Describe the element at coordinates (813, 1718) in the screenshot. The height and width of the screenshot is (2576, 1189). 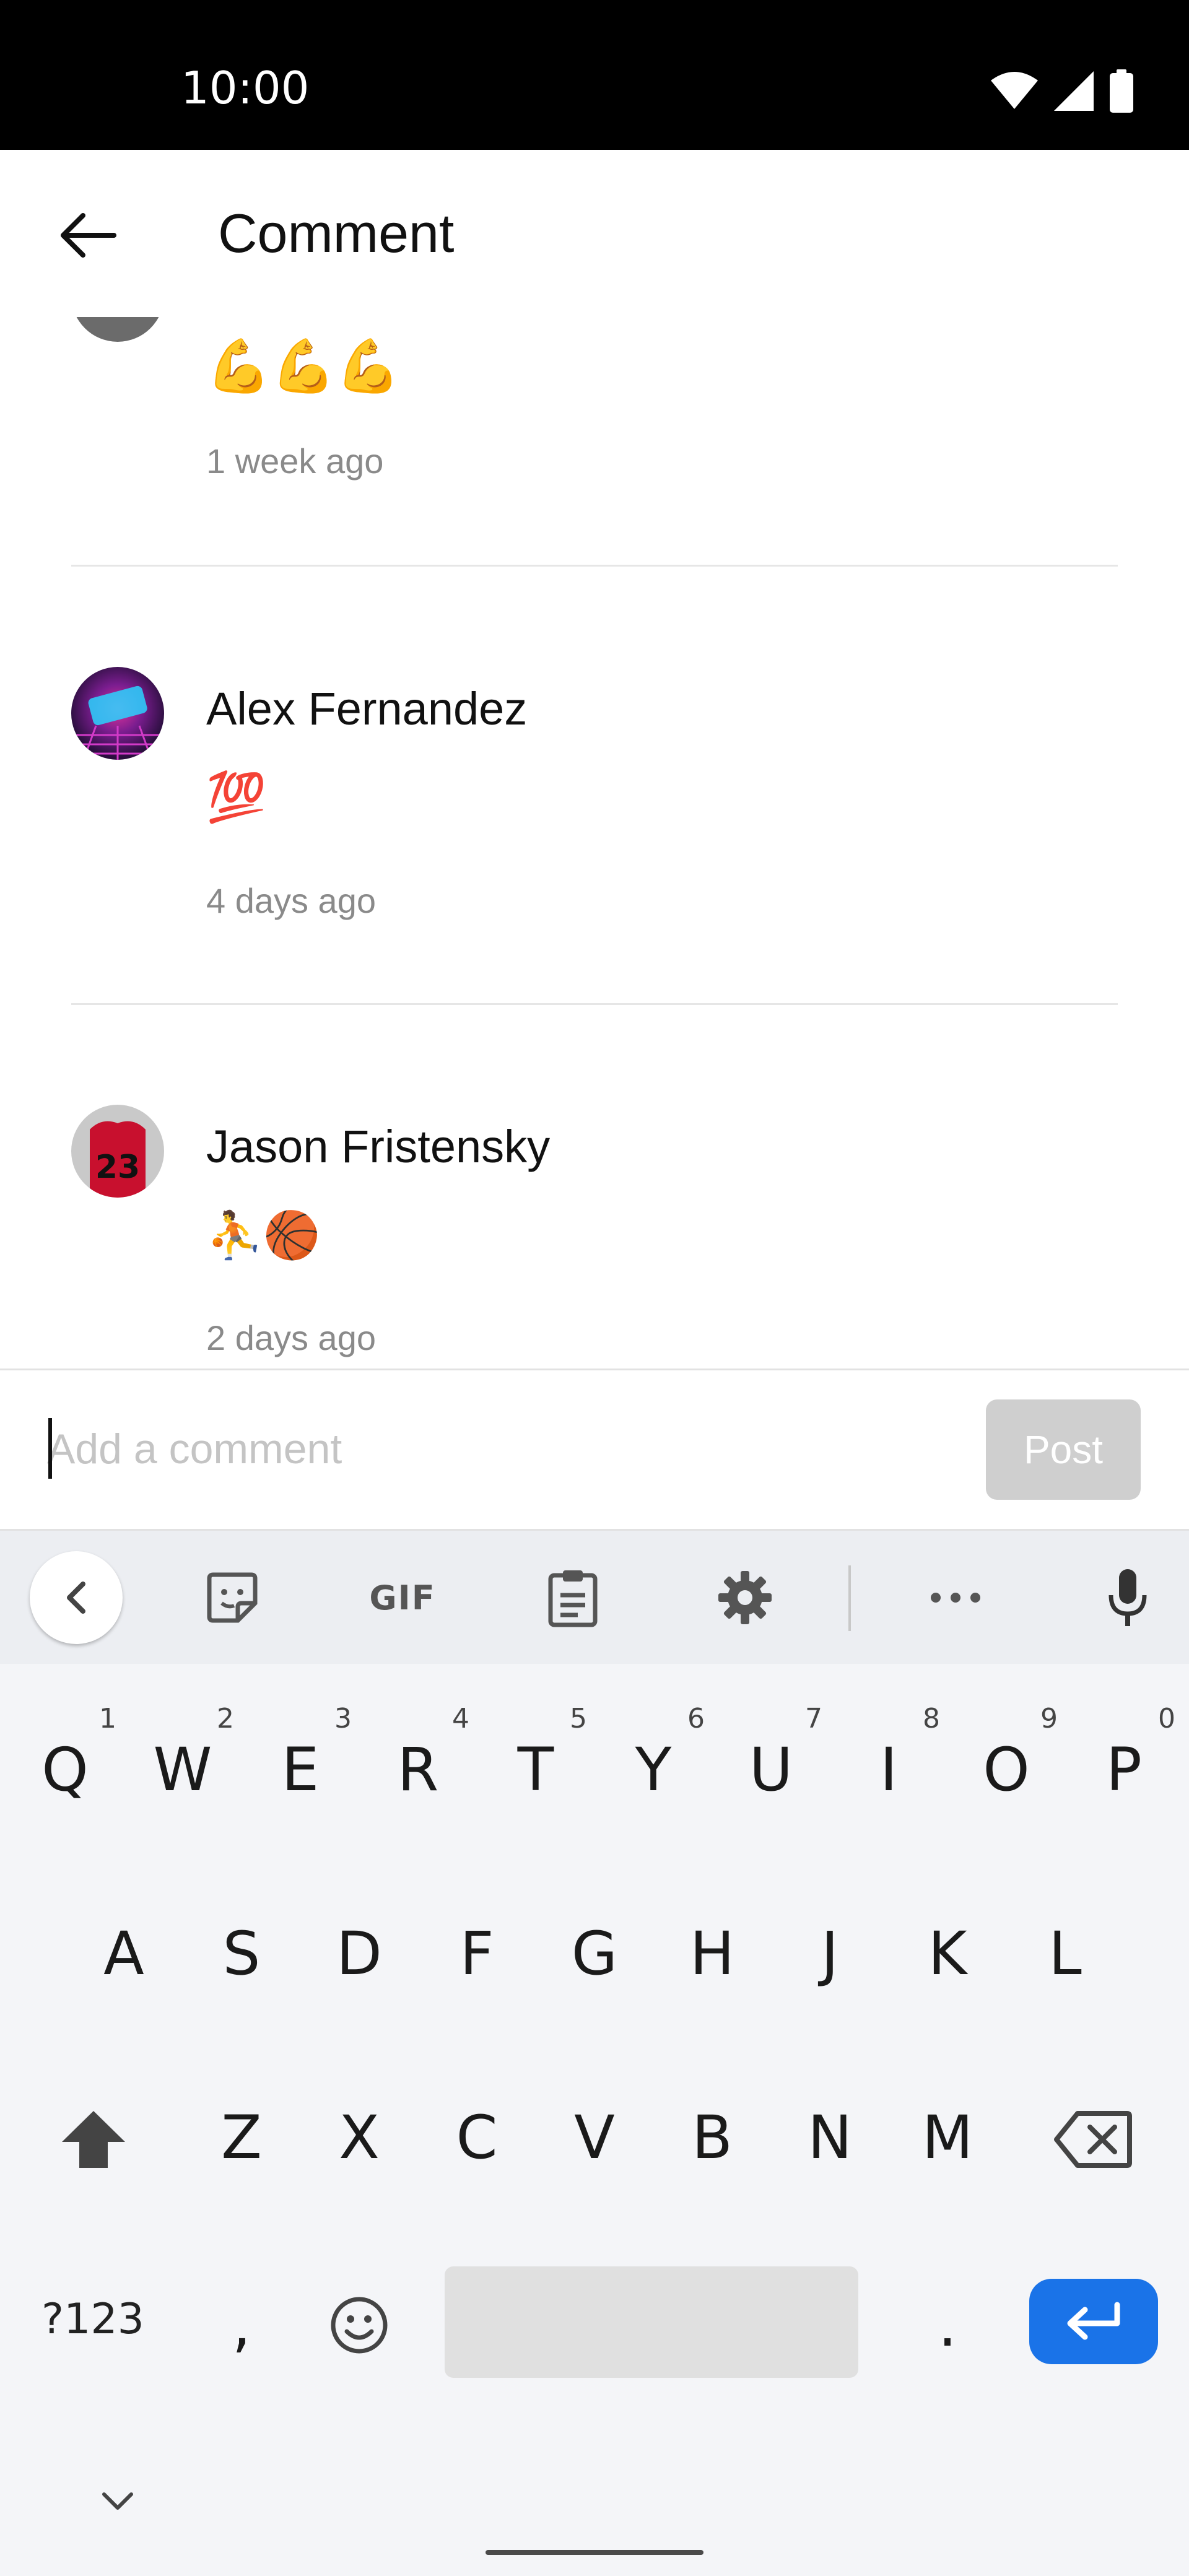
I see `key-hint-u: 7` at that location.